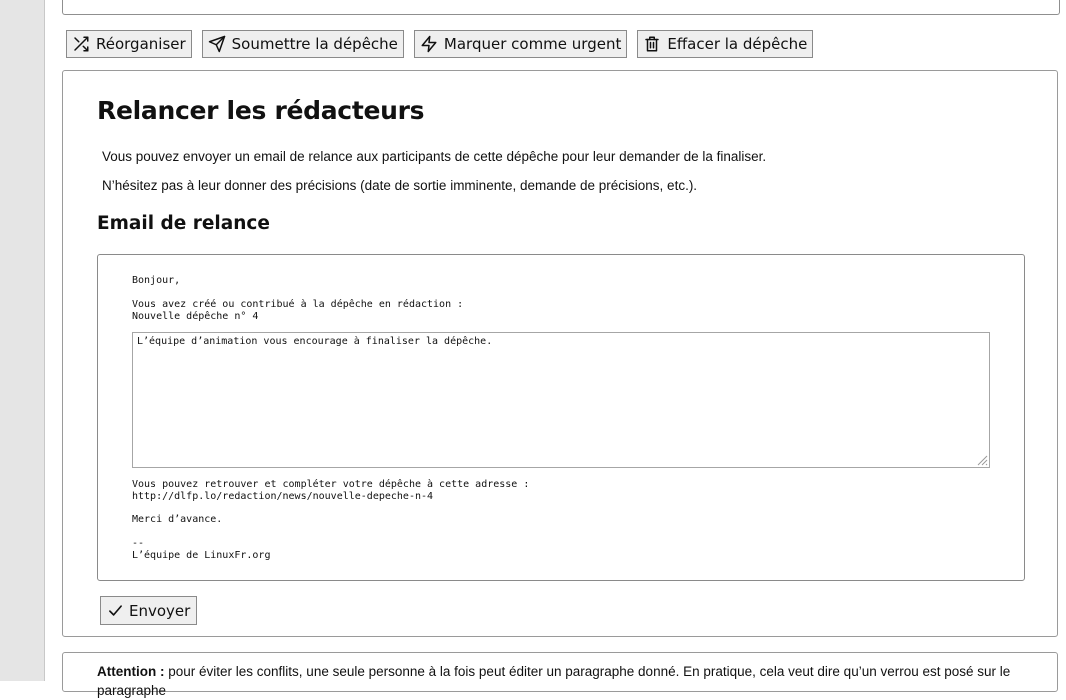  What do you see at coordinates (532, 44) in the screenshot?
I see `mark-urgent-label: Marquer comme urgent` at bounding box center [532, 44].